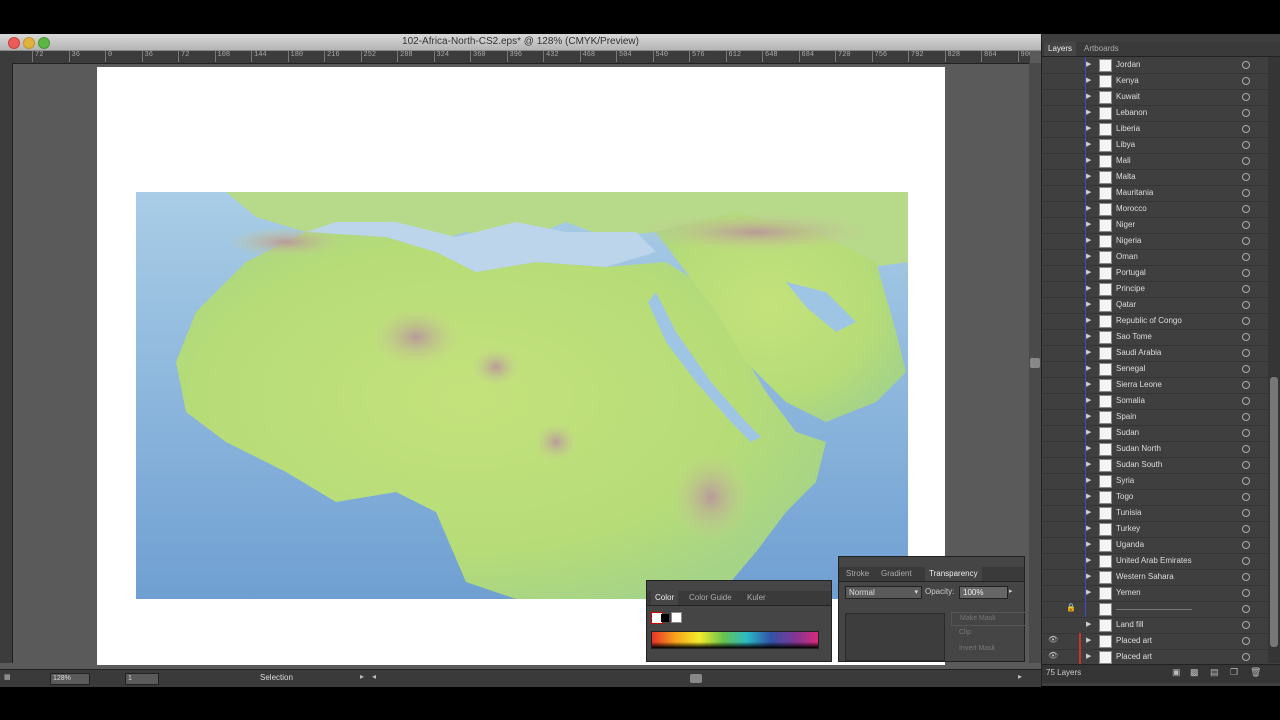 This screenshot has width=1280, height=720. I want to click on layer-name: Sudan South, so click(1139, 465).